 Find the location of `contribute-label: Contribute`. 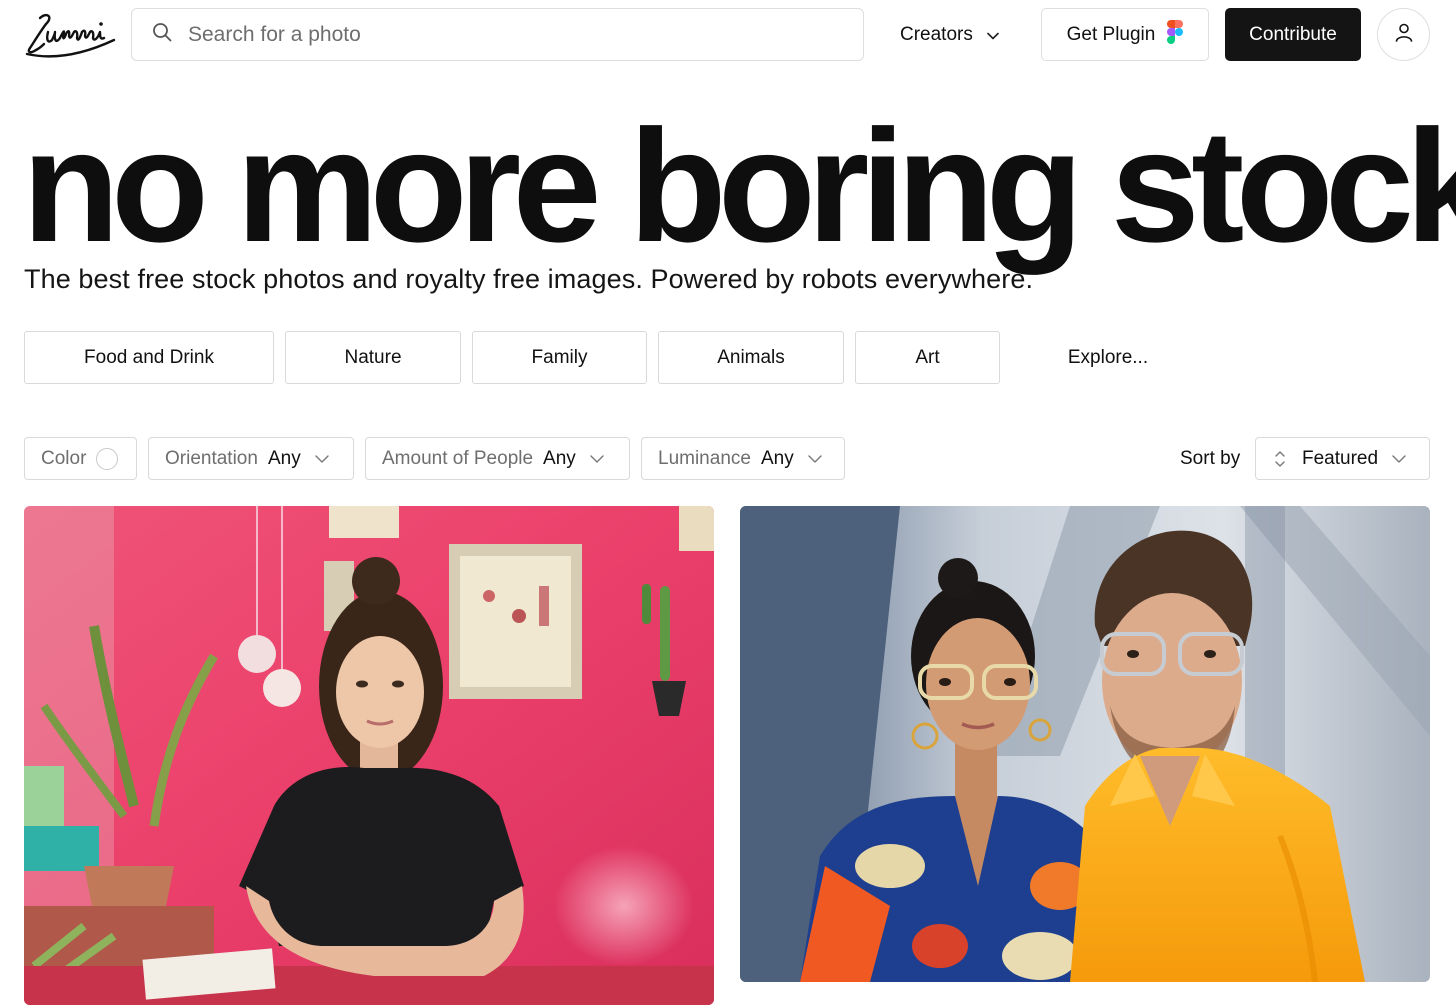

contribute-label: Contribute is located at coordinates (1293, 34).